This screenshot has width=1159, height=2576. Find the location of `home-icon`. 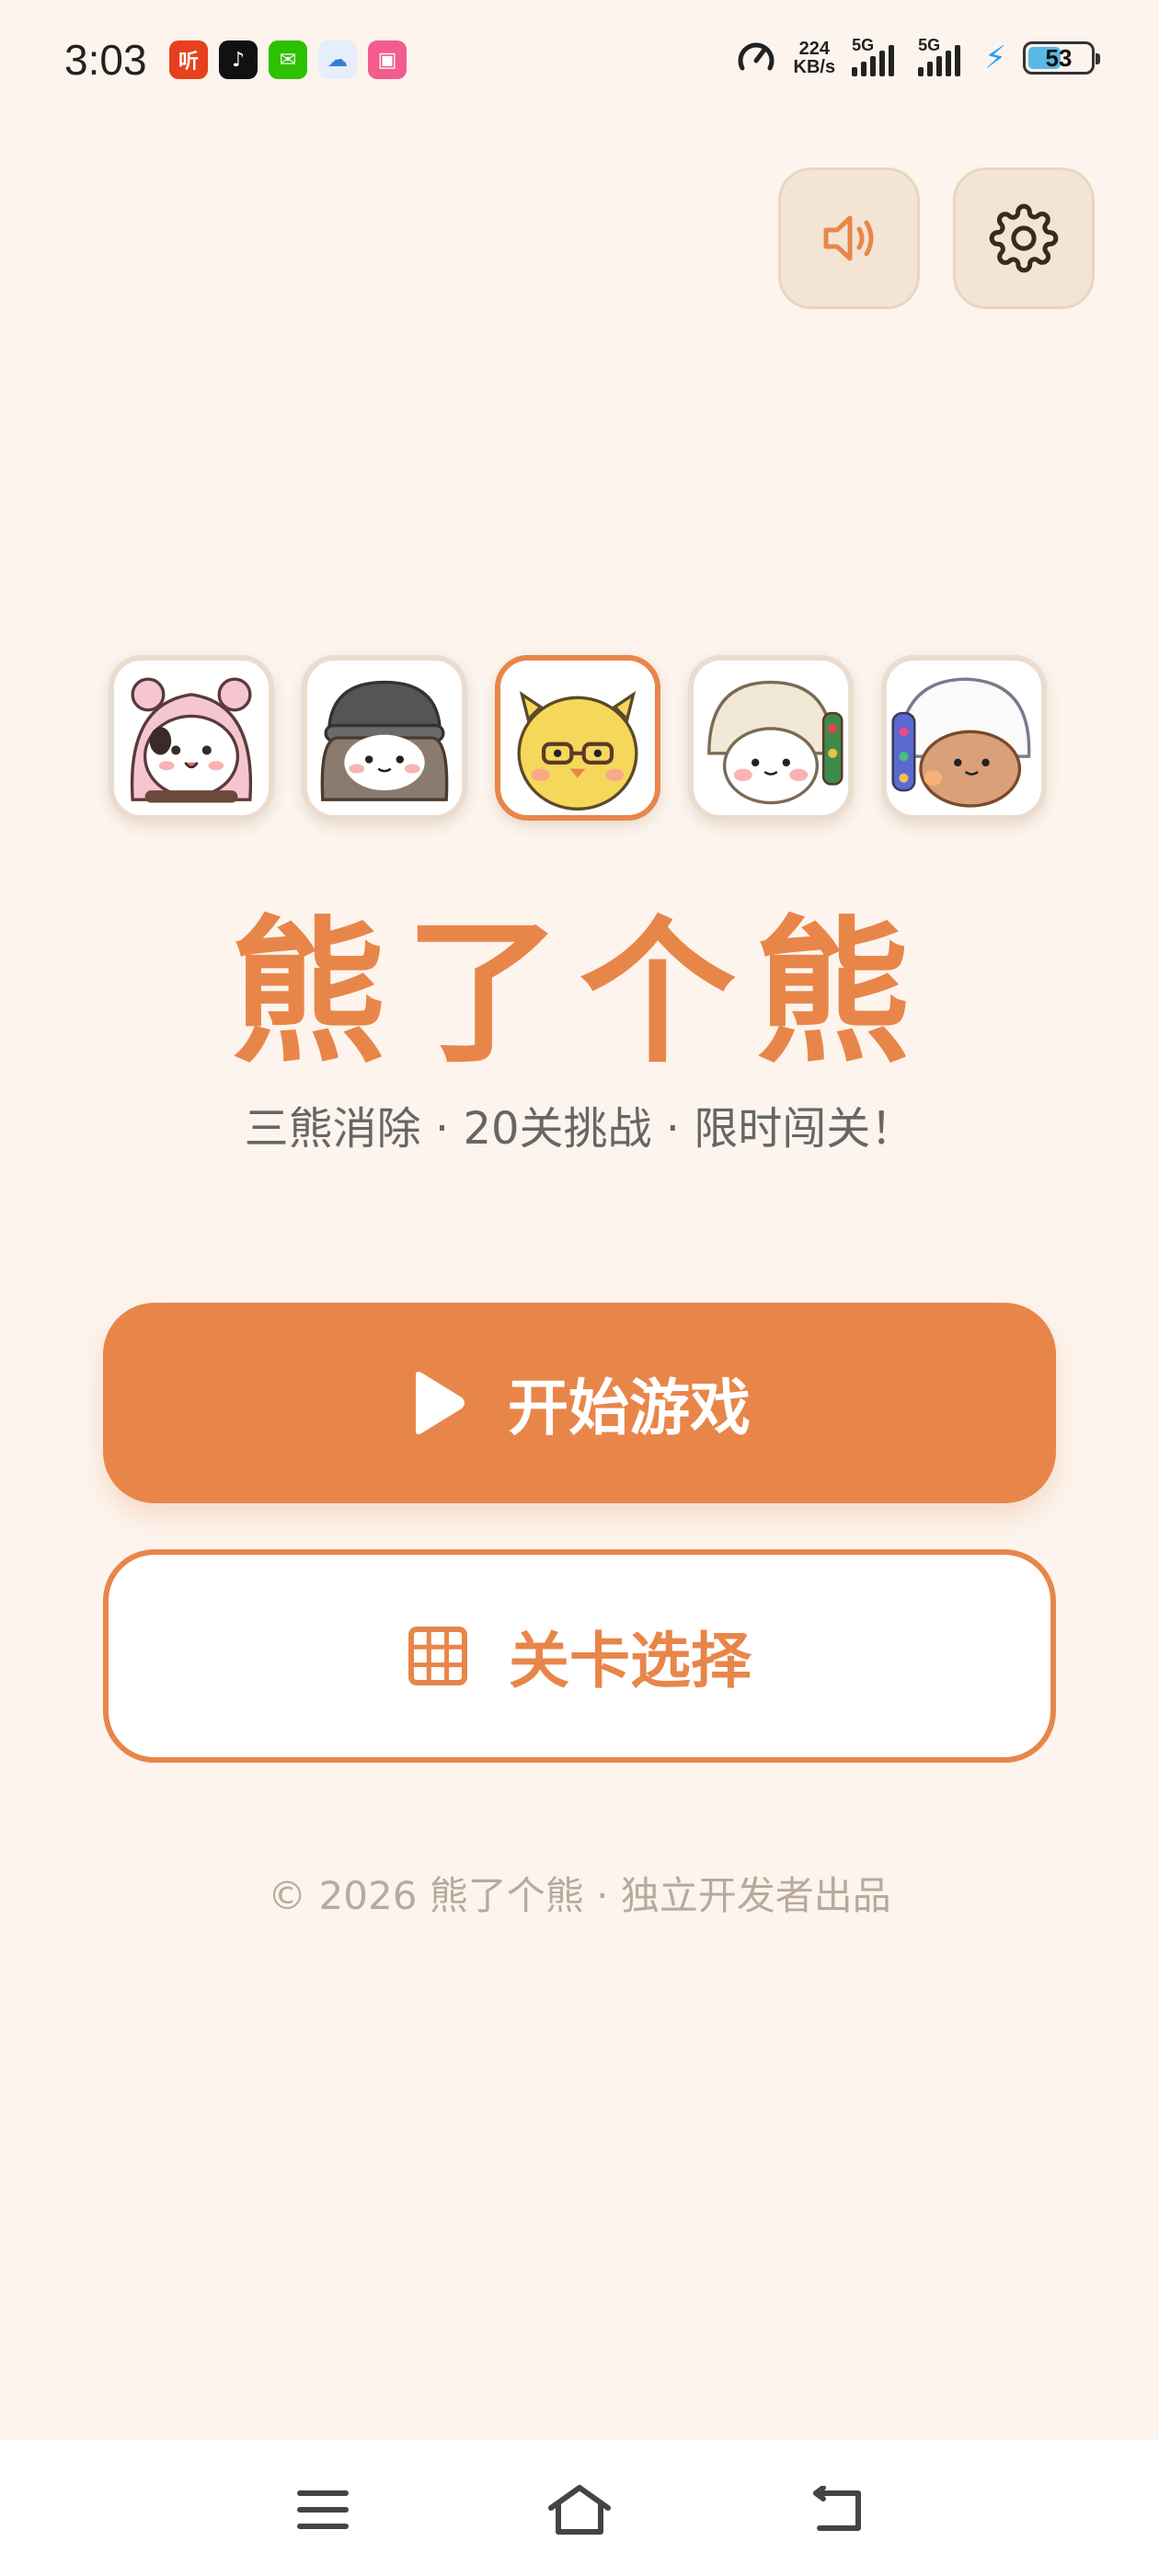

home-icon is located at coordinates (579, 2510).